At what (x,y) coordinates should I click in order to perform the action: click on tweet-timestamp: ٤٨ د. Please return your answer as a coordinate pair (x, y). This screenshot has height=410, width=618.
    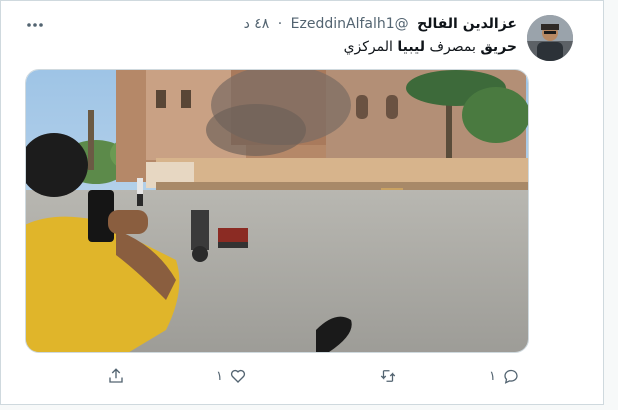
    Looking at the image, I should click on (257, 24).